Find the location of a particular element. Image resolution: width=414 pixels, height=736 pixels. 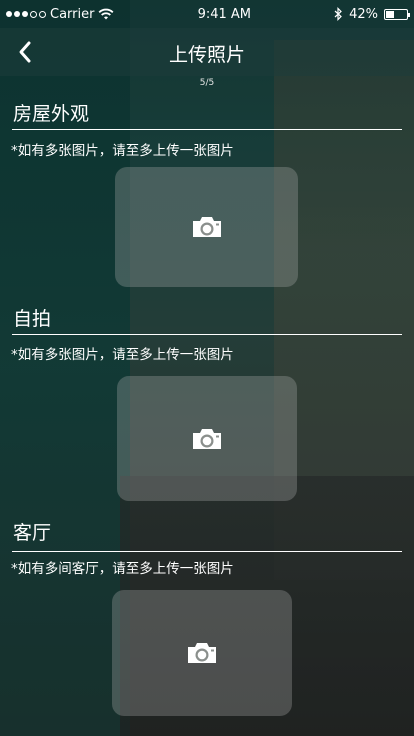

carrier-label: Carrier is located at coordinates (72, 14).